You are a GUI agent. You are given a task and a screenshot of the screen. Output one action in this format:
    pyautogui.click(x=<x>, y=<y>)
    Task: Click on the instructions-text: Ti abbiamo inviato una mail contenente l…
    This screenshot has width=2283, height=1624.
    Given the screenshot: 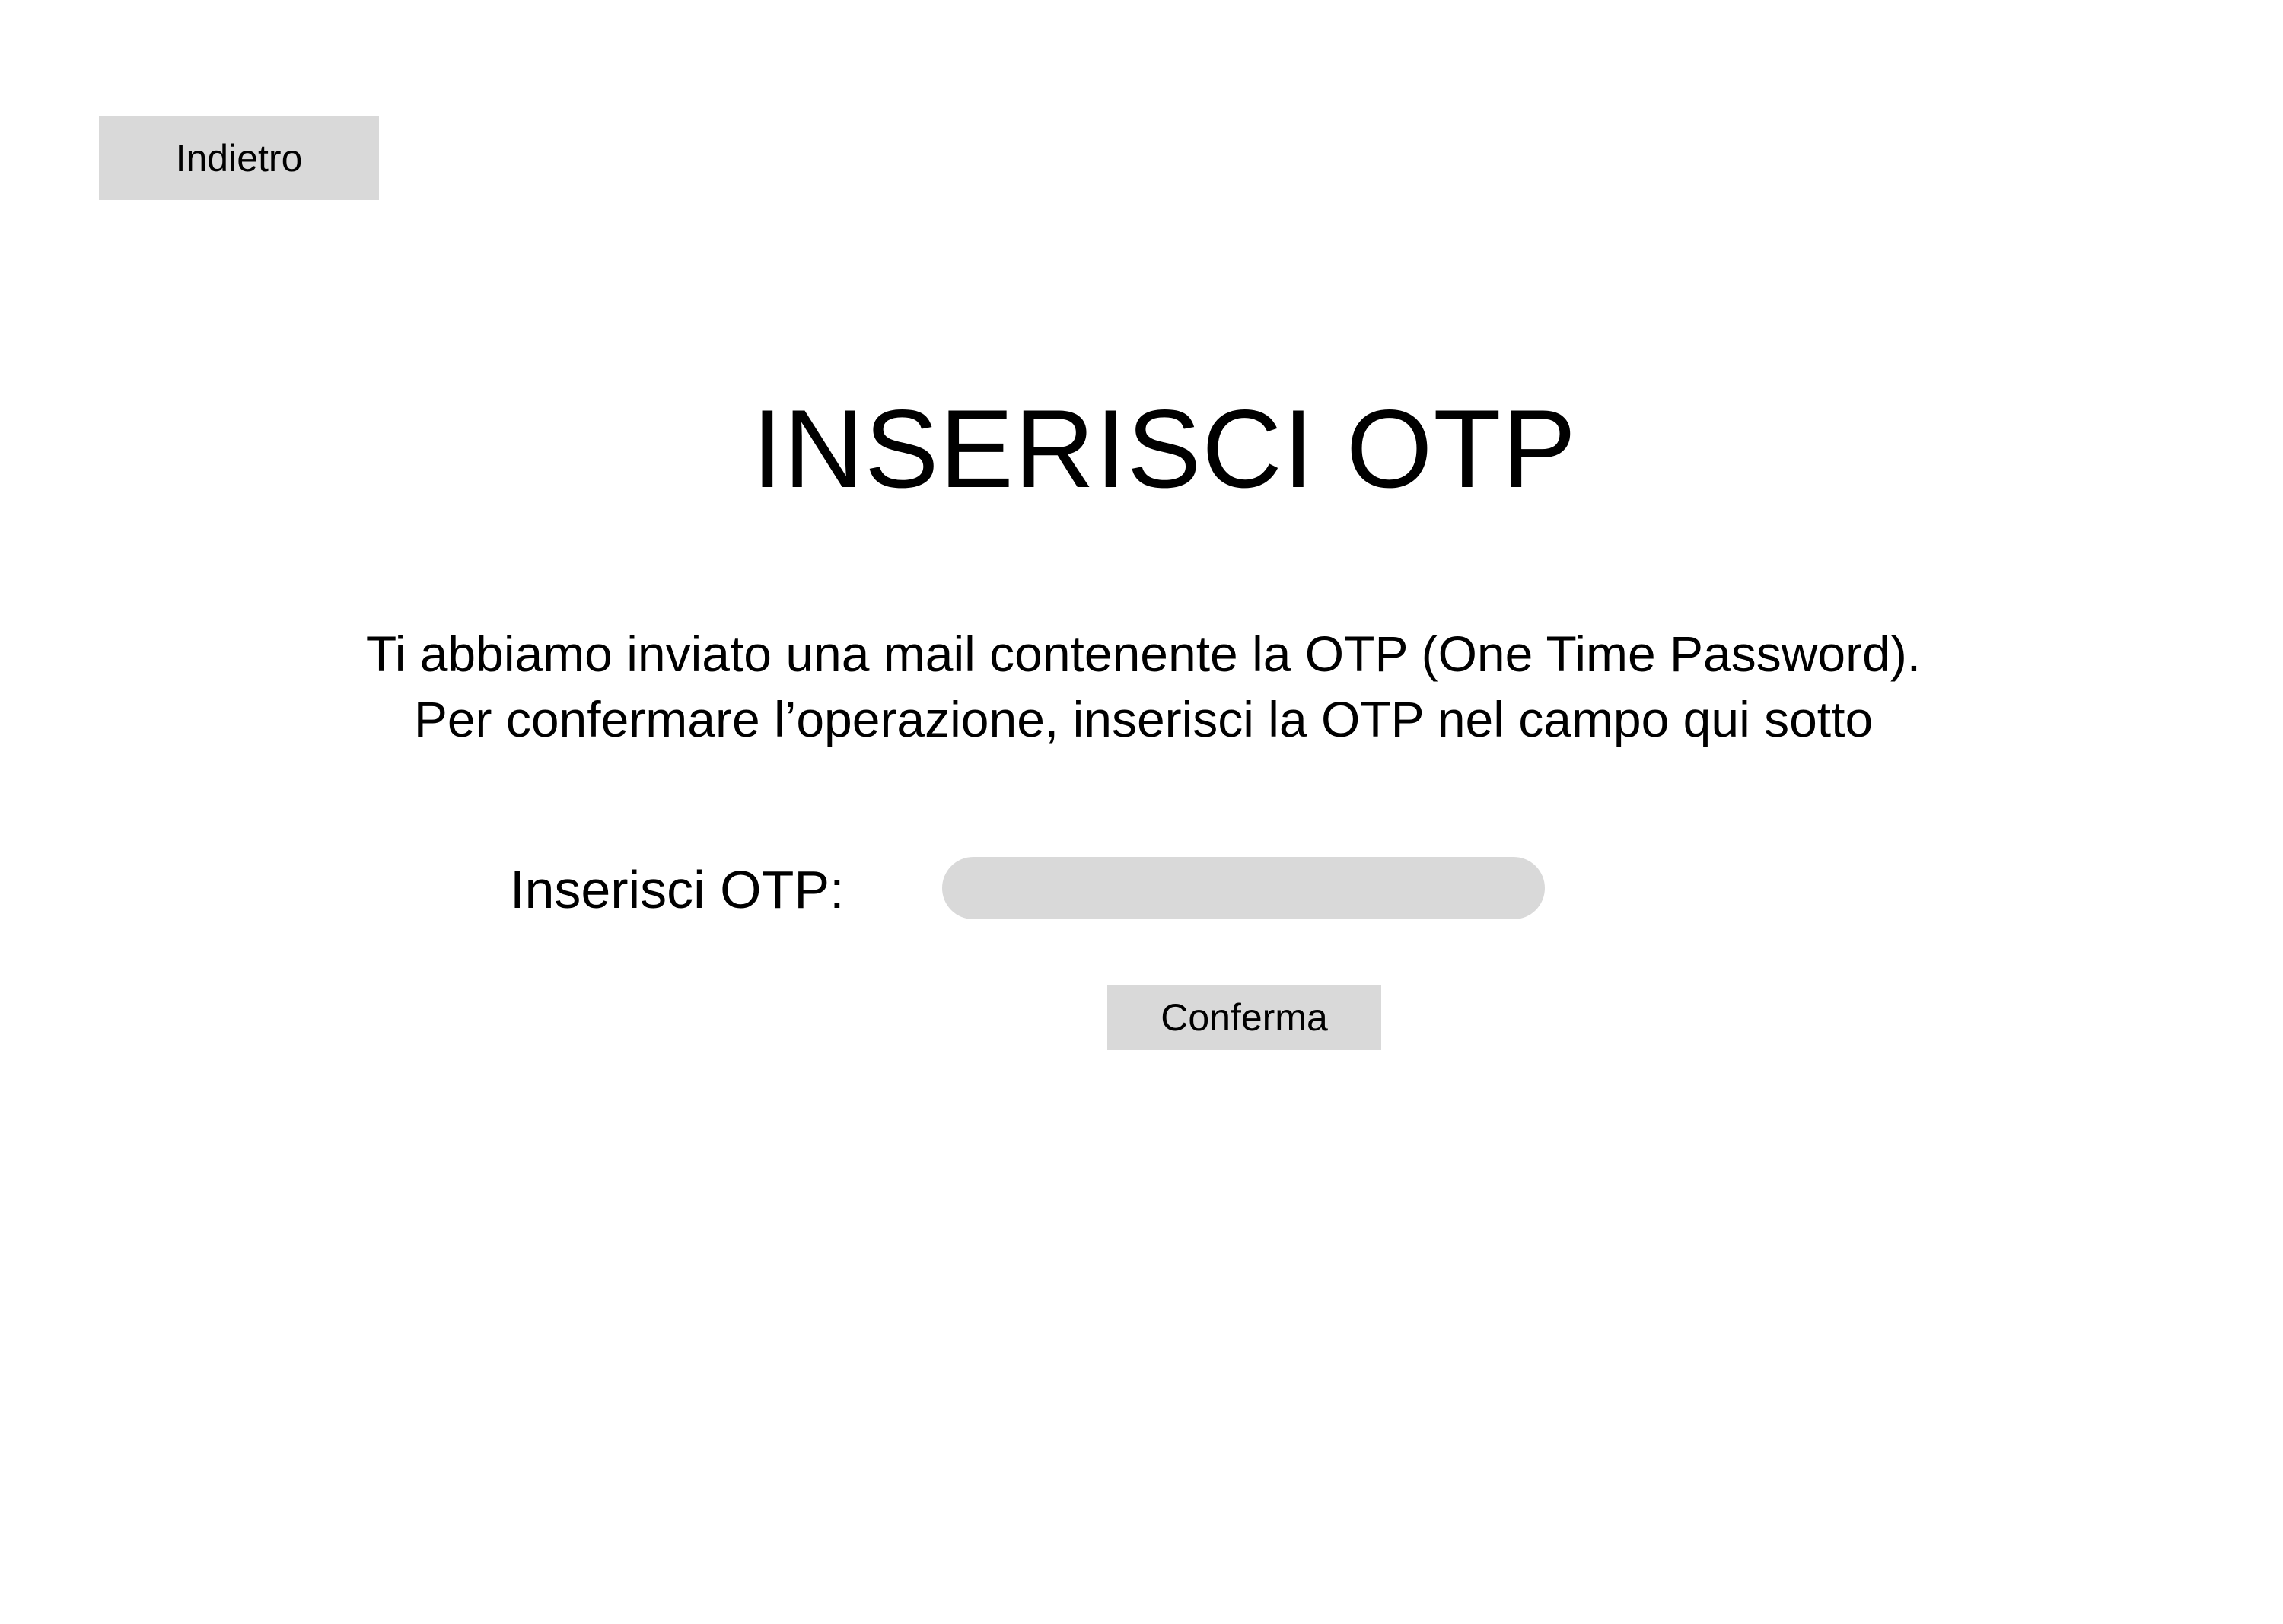 What is the action you would take?
    pyautogui.click(x=1141, y=686)
    